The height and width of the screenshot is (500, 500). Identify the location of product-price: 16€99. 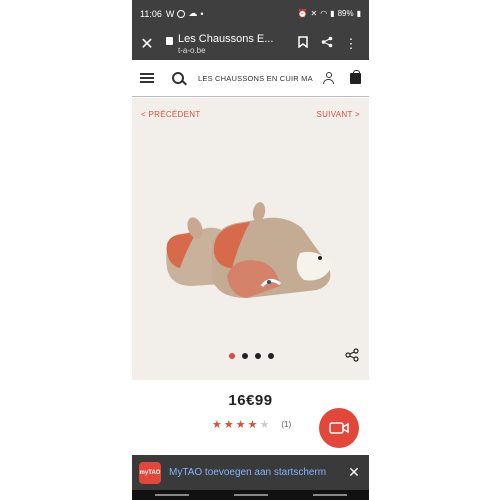
(250, 400).